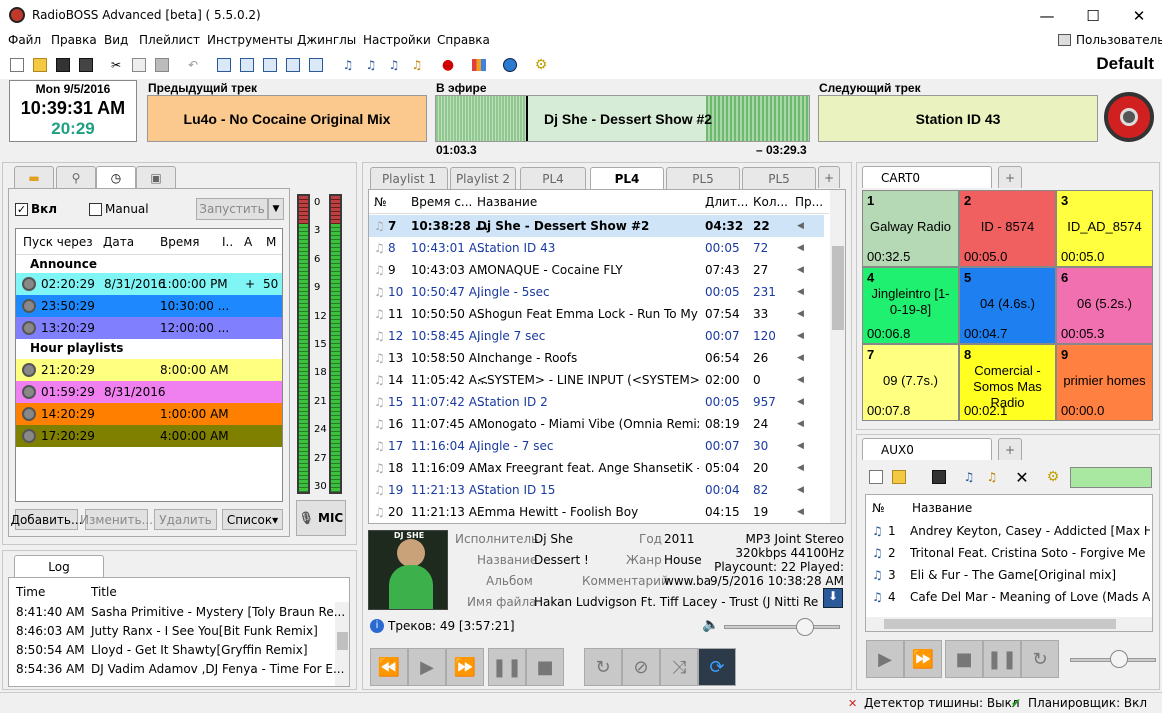  What do you see at coordinates (149, 436) in the screenshot?
I see `schedule-row: 17:20:29 4:00:00 AM` at bounding box center [149, 436].